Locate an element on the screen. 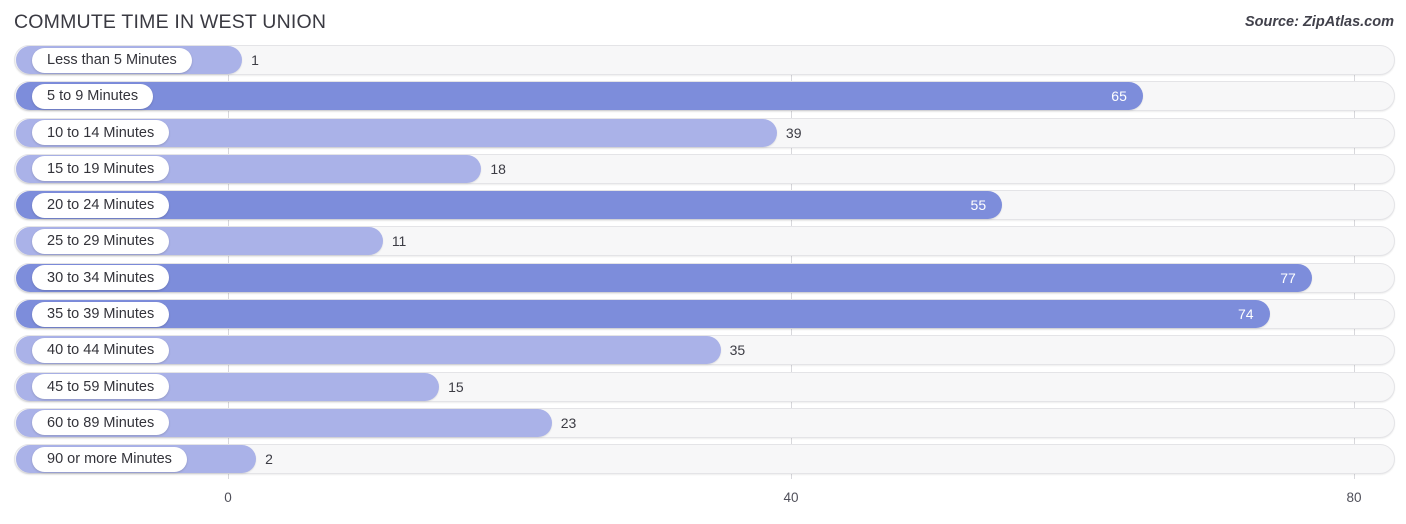  value-label: 65 is located at coordinates (1119, 96).